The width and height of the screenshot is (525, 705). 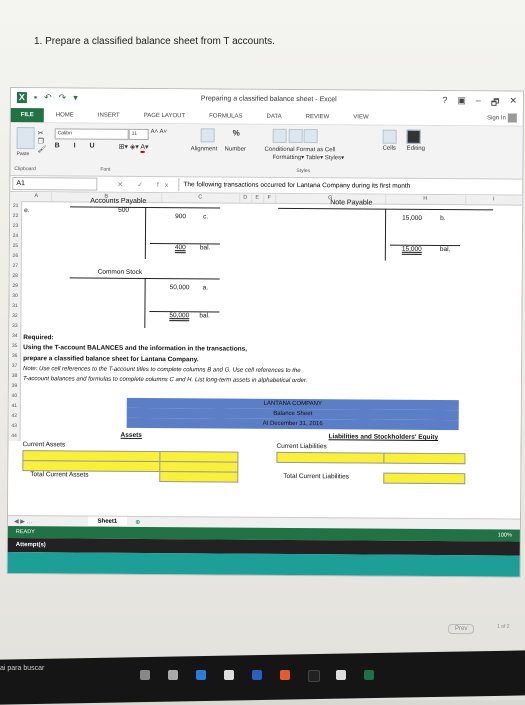 What do you see at coordinates (285, 675) in the screenshot?
I see `chrome-icon` at bounding box center [285, 675].